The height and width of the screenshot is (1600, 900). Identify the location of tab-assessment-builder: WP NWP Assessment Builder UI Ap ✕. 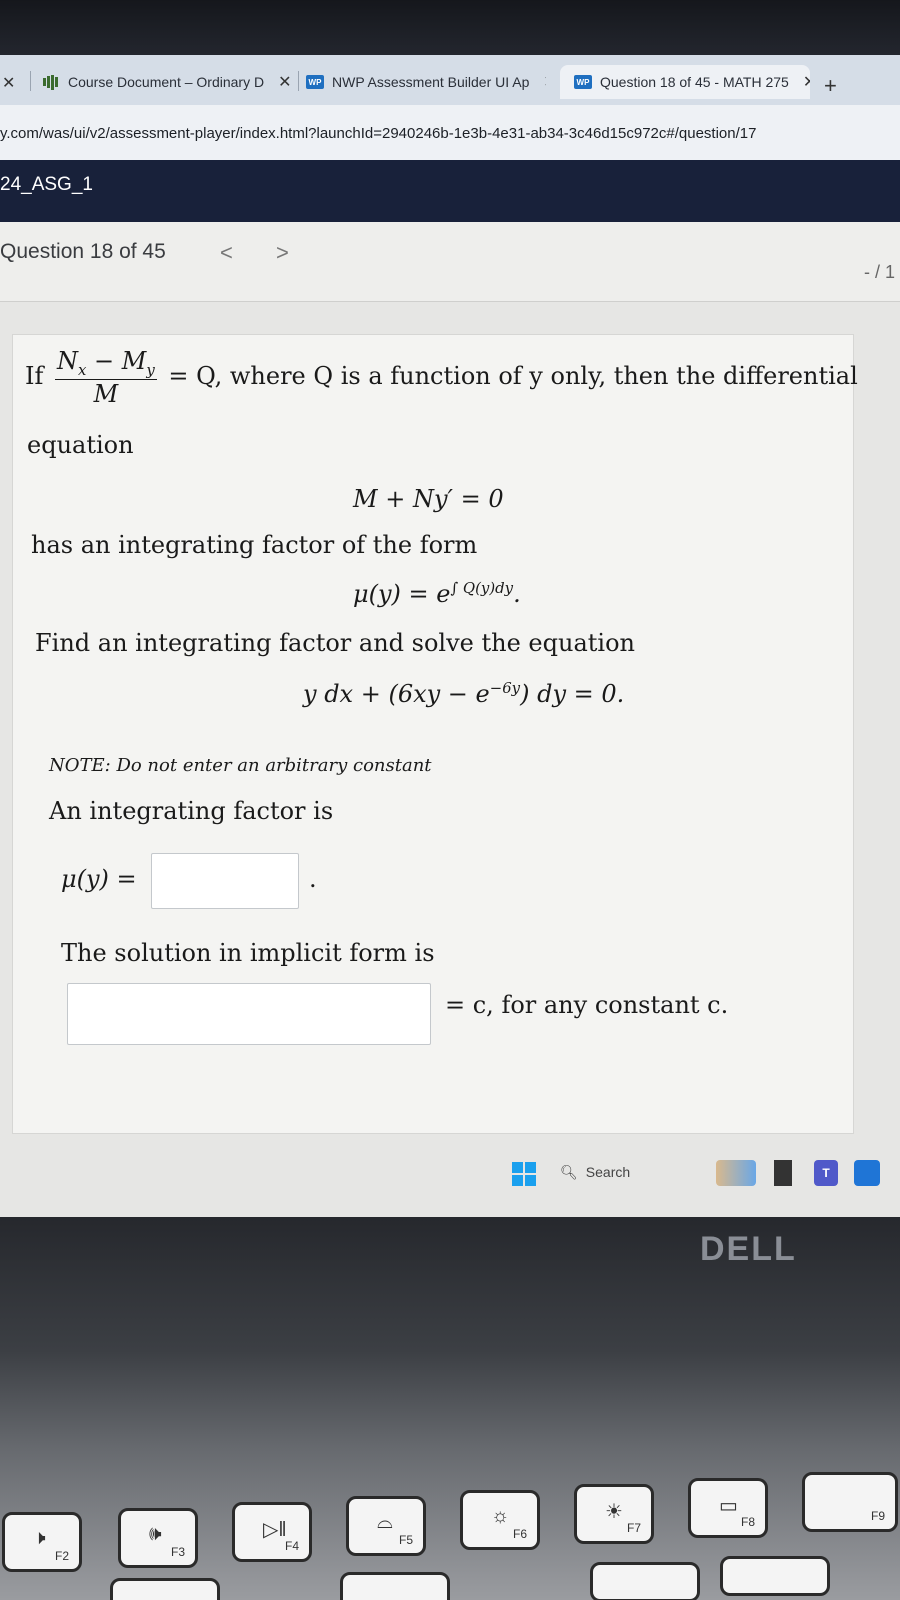
(426, 82).